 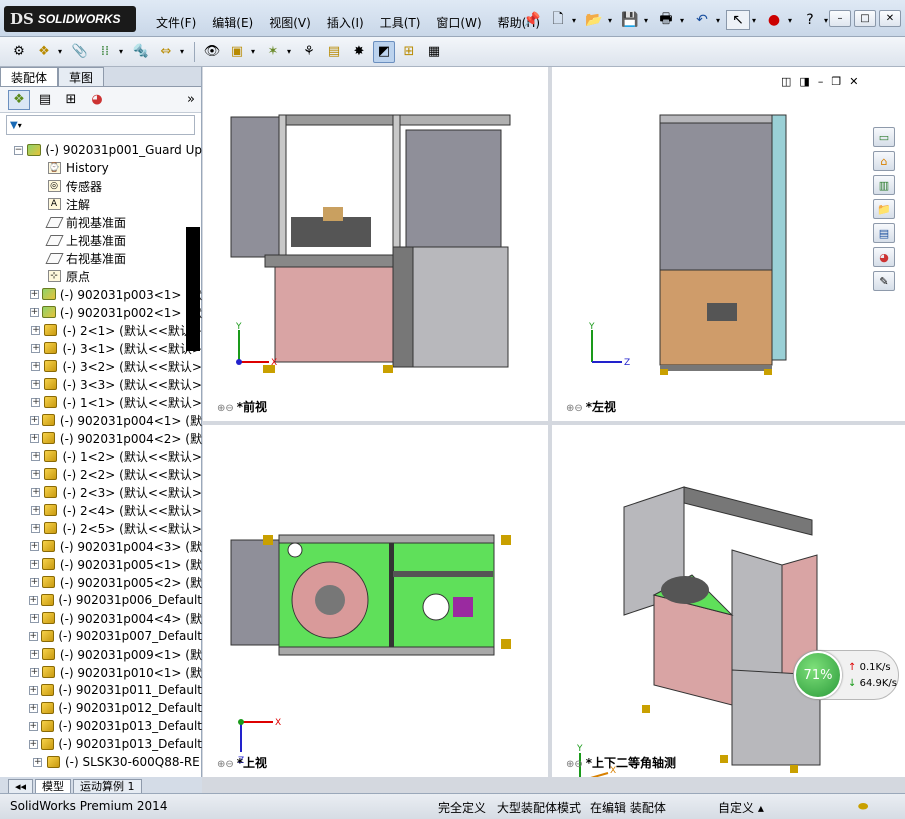 I want to click on menu-insert: 插入(I), so click(x=345, y=22).